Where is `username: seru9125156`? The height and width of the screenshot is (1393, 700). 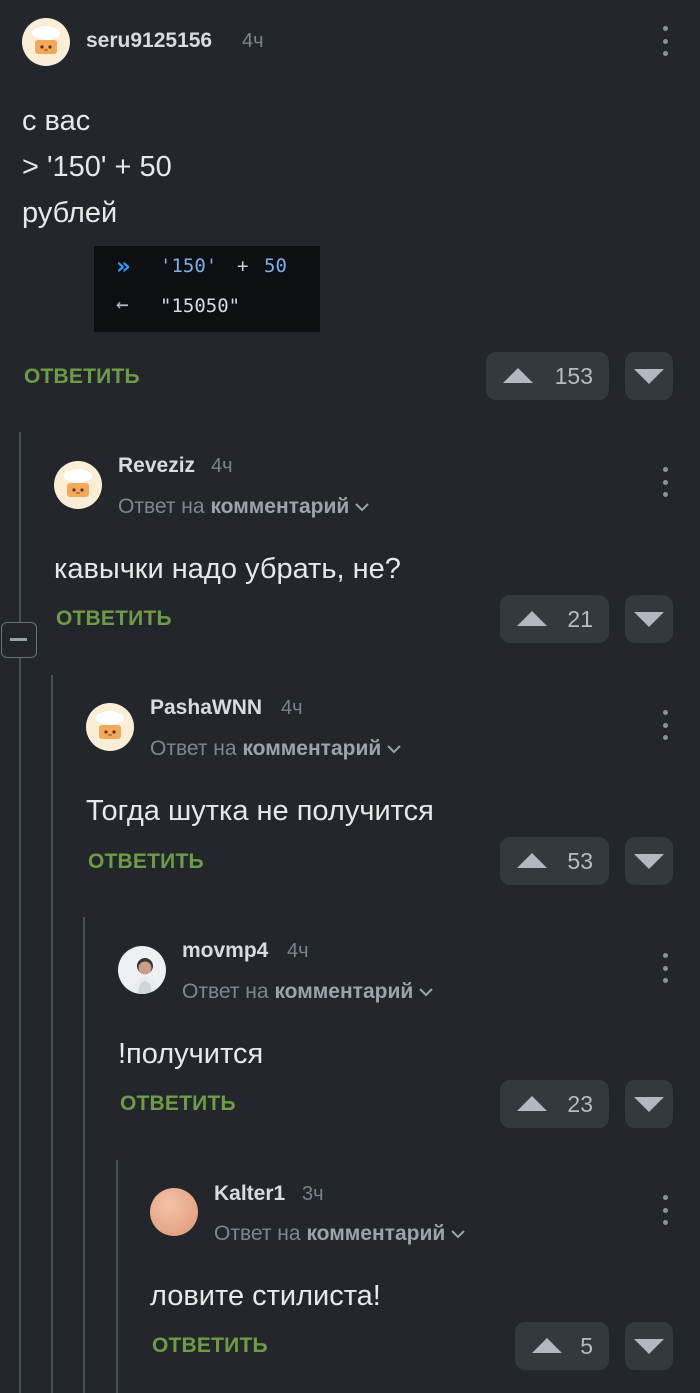
username: seru9125156 is located at coordinates (149, 41).